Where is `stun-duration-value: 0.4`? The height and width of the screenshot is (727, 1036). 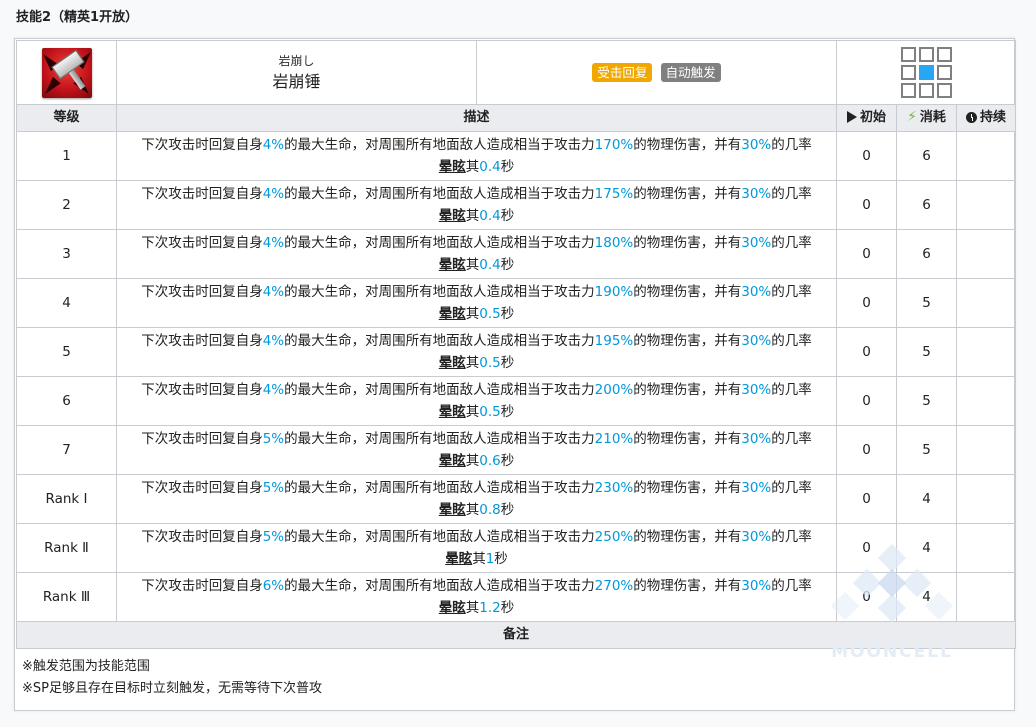
stun-duration-value: 0.4 is located at coordinates (490, 216).